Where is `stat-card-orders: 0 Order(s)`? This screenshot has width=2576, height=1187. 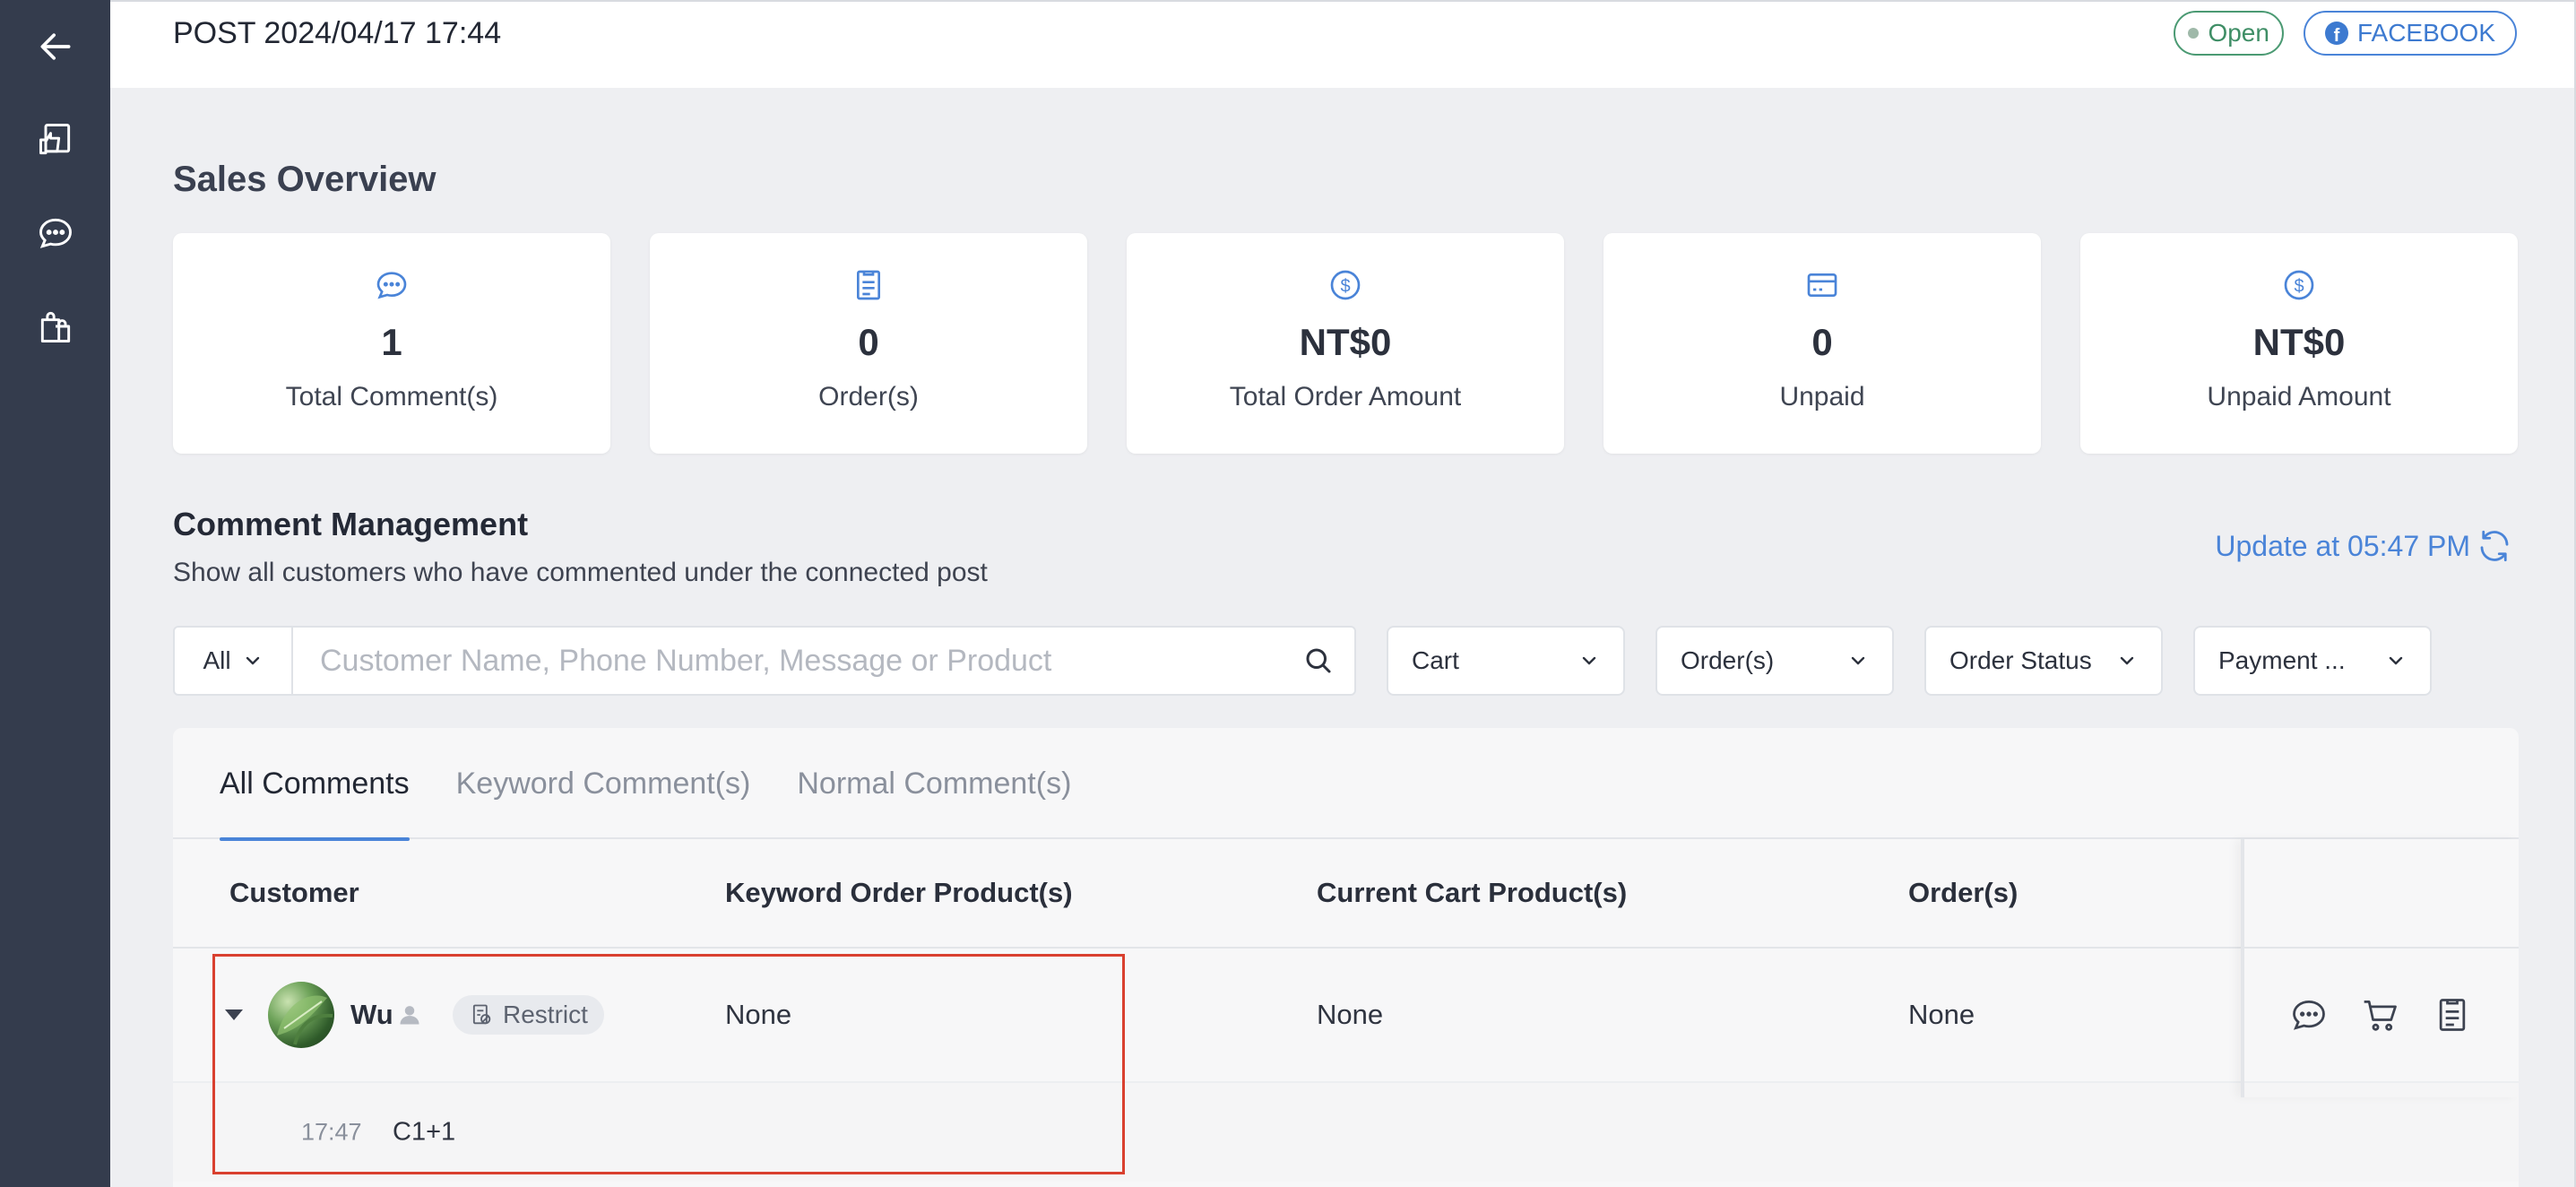 stat-card-orders: 0 Order(s) is located at coordinates (868, 343).